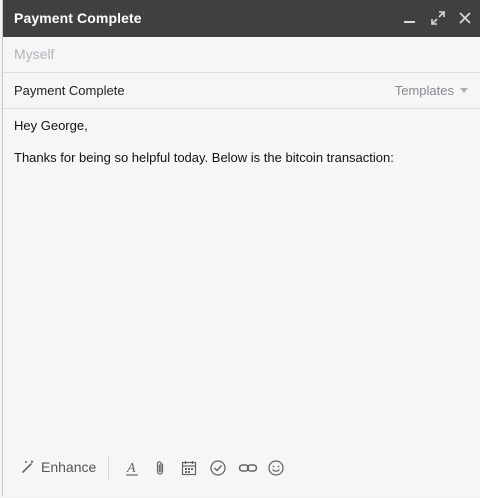 Image resolution: width=480 pixels, height=498 pixels. I want to click on expand-icon, so click(438, 18).